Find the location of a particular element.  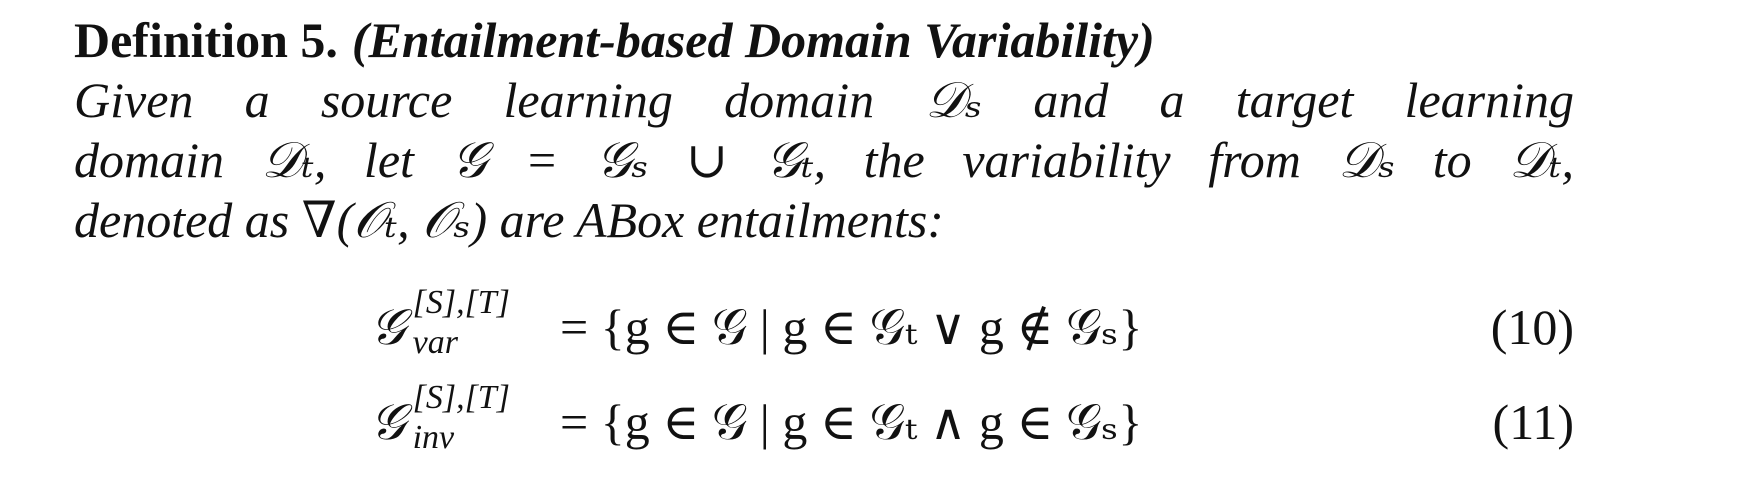

equation-11-rhs: = {g ∈ 𝒢 | g ∈ 𝒢ₜ ∧ g ∈ 𝒢ₛ} is located at coordinates (851, 422).